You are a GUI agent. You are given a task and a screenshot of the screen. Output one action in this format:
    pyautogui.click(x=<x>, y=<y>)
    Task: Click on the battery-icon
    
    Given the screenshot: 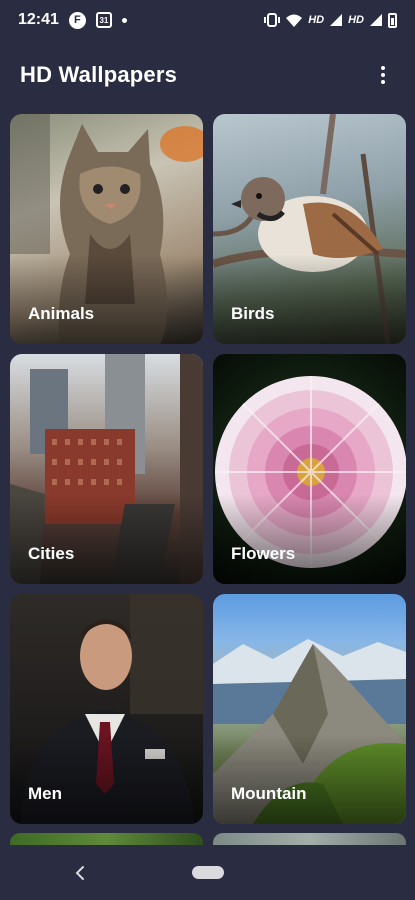 What is the action you would take?
    pyautogui.click(x=392, y=20)
    